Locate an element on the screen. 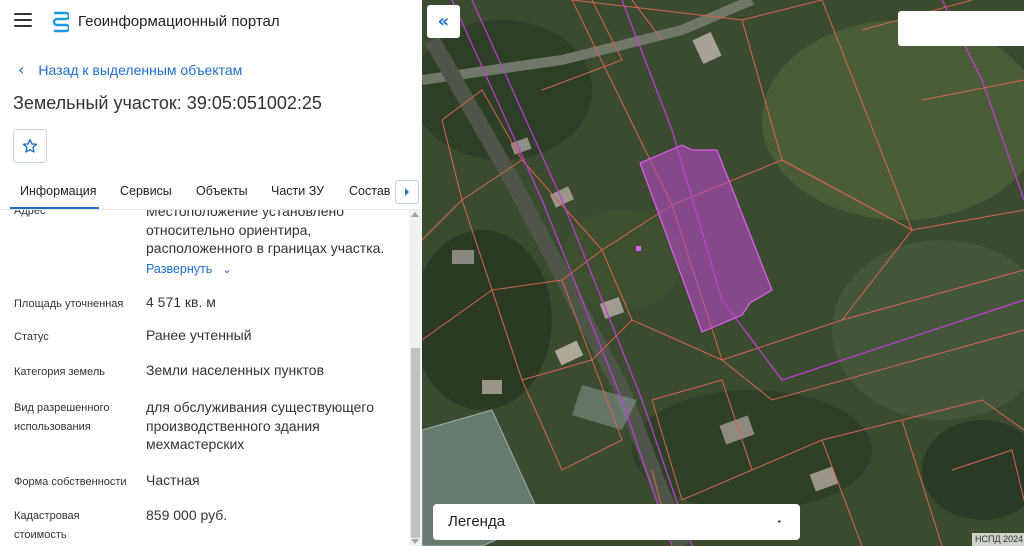 The image size is (1024, 546). scroll-up-arrow is located at coordinates (415, 214).